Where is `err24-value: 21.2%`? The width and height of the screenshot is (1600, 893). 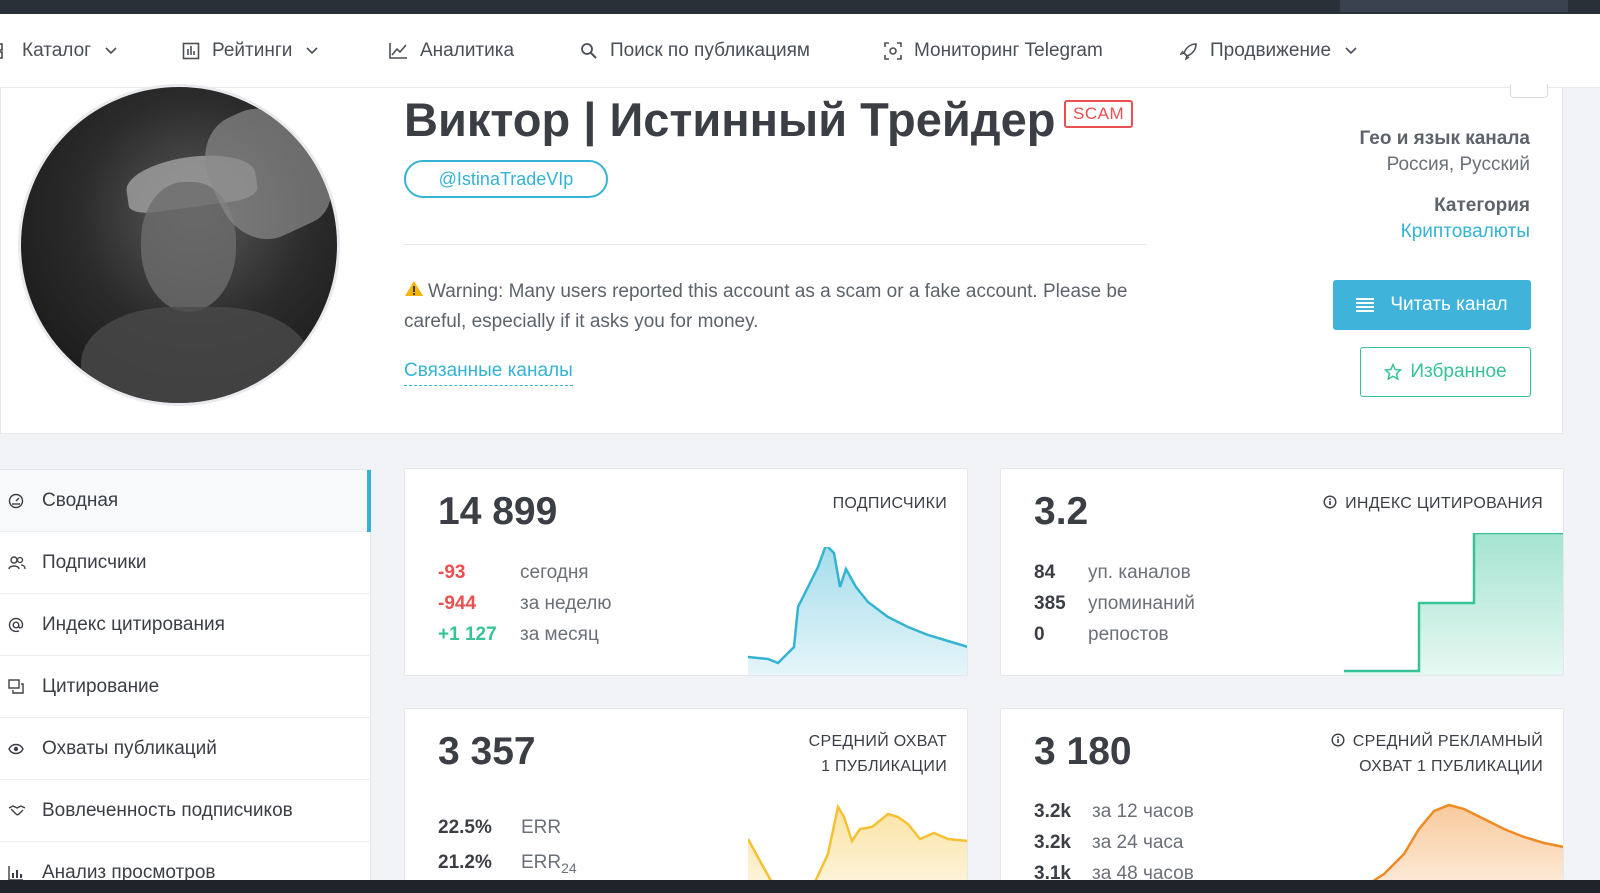 err24-value: 21.2% is located at coordinates (465, 862).